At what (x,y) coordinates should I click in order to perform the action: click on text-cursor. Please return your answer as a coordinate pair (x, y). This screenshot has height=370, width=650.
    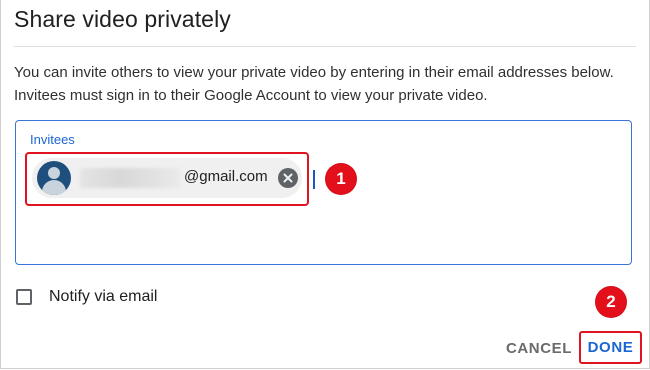
    Looking at the image, I should click on (314, 179).